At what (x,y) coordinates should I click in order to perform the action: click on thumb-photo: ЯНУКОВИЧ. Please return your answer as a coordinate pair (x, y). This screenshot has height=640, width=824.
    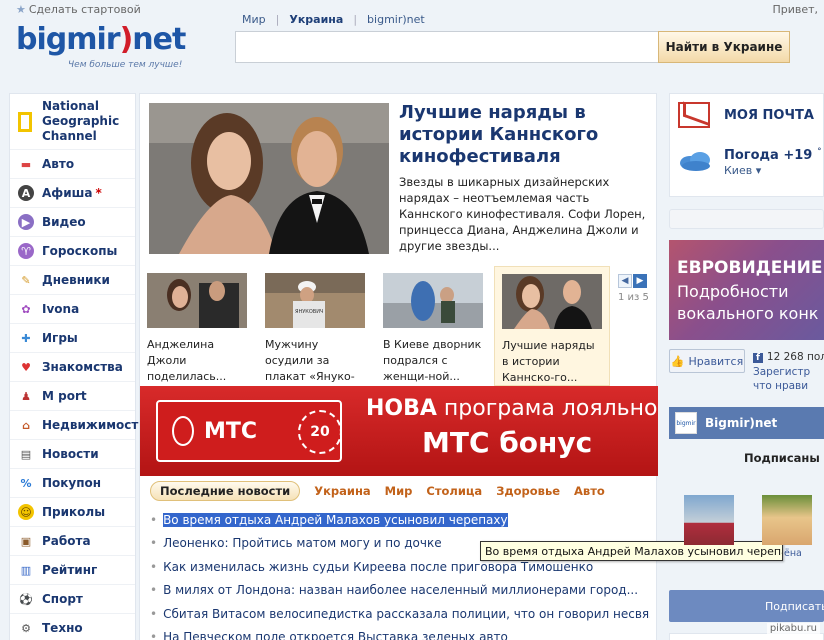
    Looking at the image, I should click on (315, 300).